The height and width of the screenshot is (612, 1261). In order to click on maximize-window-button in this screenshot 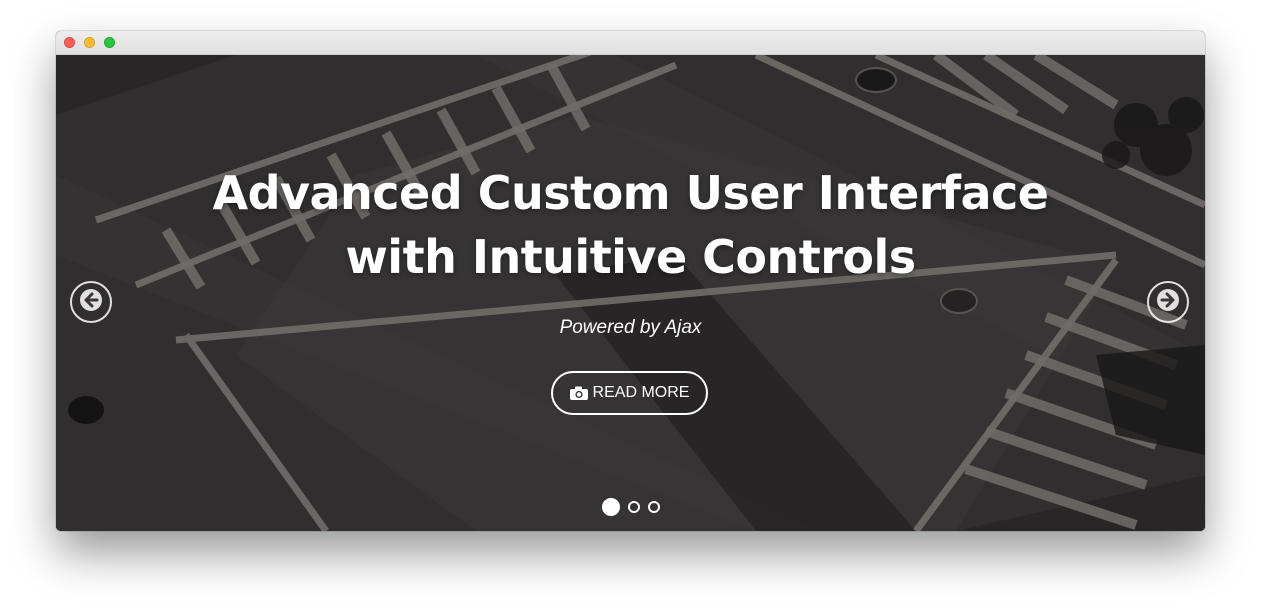, I will do `click(109, 42)`.